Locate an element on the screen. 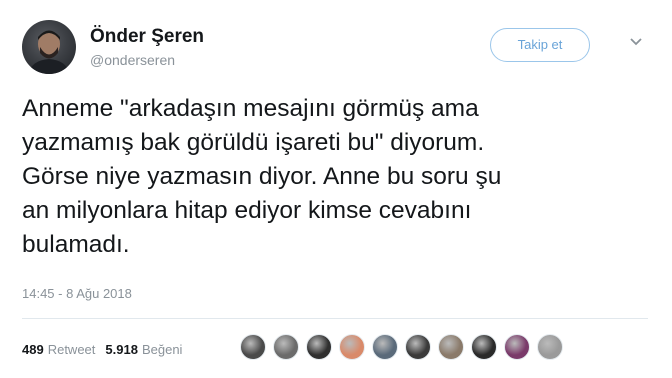  like-label: Beğeni is located at coordinates (162, 349).